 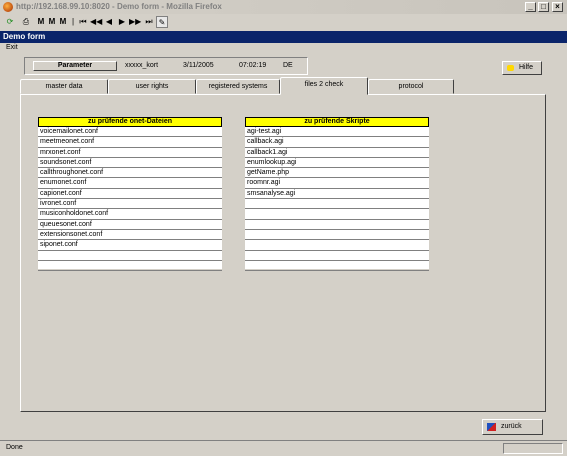 I want to click on user-name: xxxxx_kort, so click(x=142, y=65).